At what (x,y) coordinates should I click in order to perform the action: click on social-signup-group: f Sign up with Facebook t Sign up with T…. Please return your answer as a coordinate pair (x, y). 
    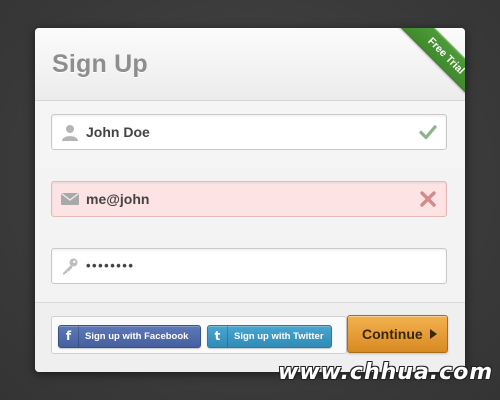
    Looking at the image, I should click on (199, 335).